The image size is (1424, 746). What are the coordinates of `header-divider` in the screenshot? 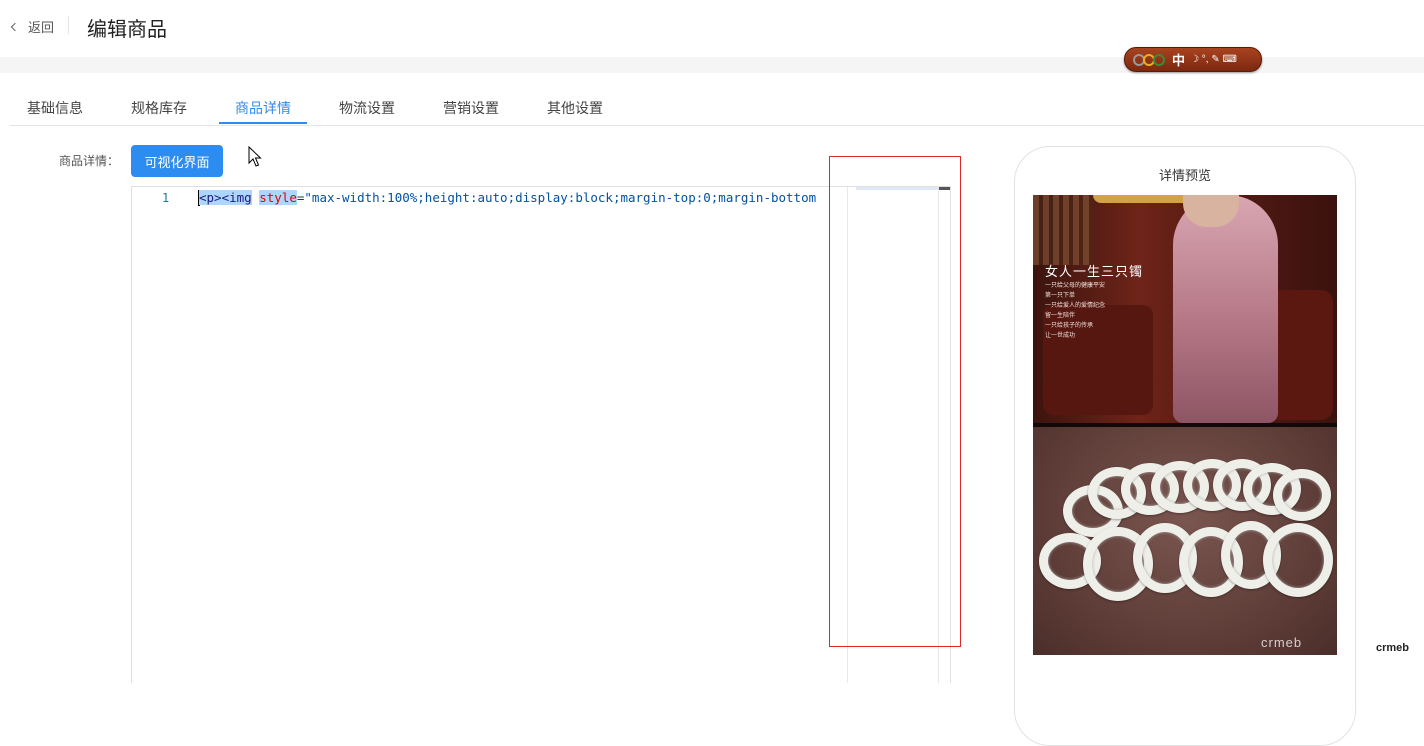 It's located at (68, 25).